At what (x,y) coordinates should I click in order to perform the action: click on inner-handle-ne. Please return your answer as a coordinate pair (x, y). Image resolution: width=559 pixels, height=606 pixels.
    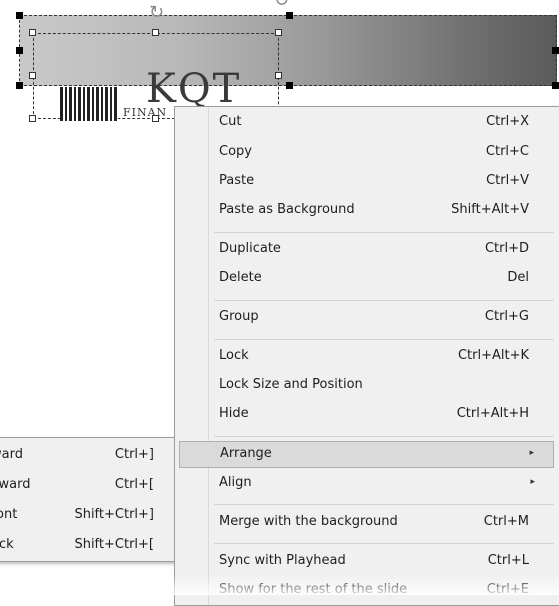
    Looking at the image, I should click on (278, 32).